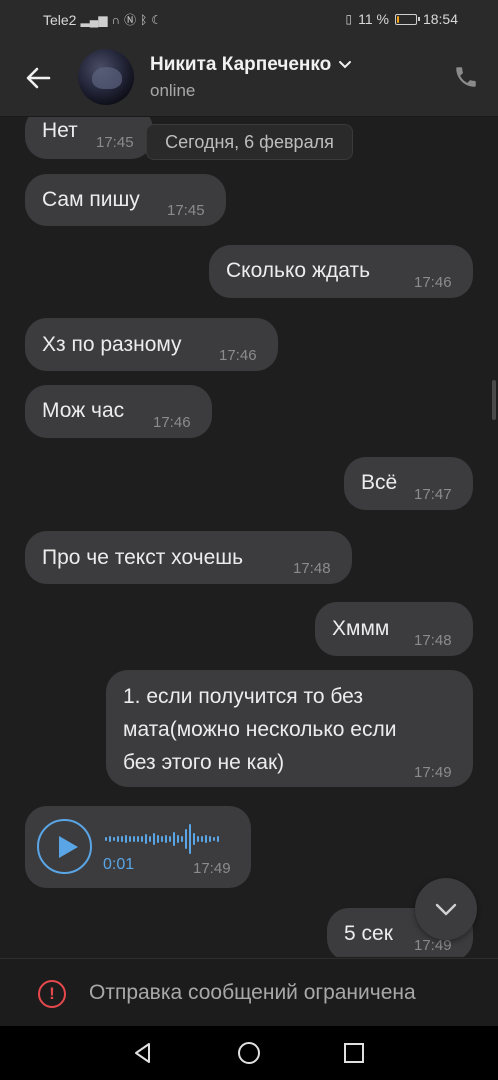 This screenshot has width=498, height=1080. I want to click on message-bubble-incoming: Сам пишу 17:45, so click(125, 200).